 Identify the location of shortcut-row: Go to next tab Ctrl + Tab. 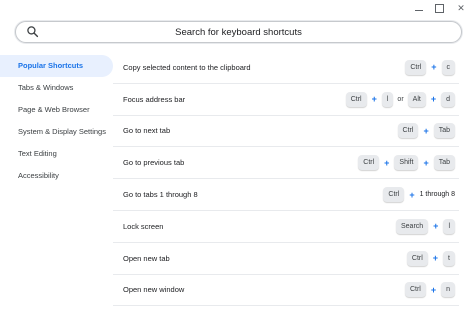
(286, 132).